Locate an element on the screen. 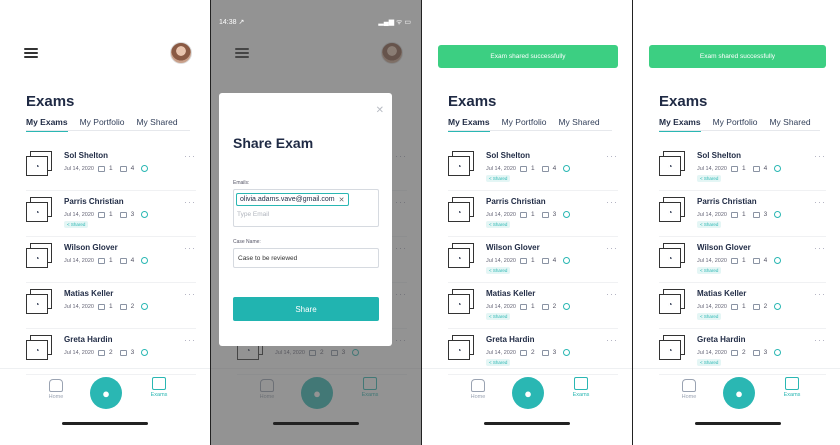 The height and width of the screenshot is (445, 840). user-avatar is located at coordinates (181, 53).